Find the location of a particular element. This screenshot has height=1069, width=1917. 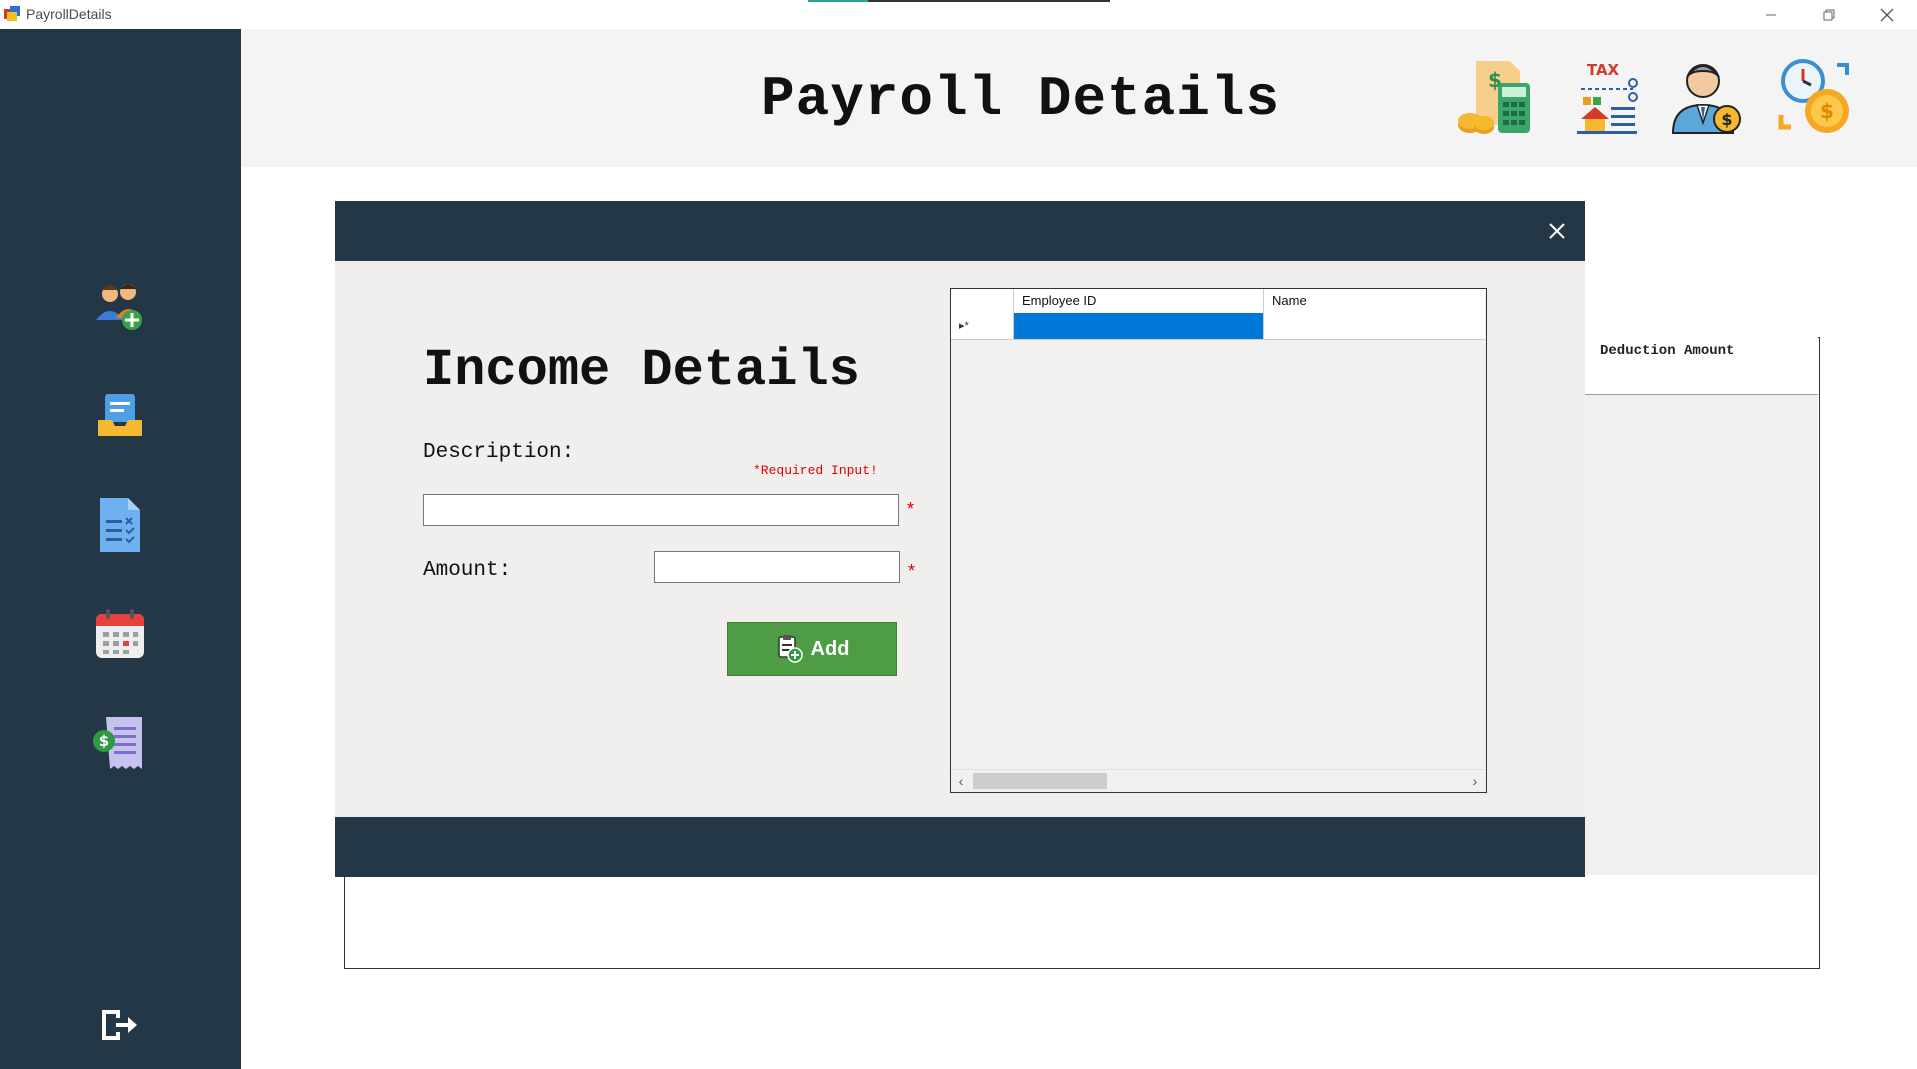

required-input-note: *Required Input! is located at coordinates (815, 470).